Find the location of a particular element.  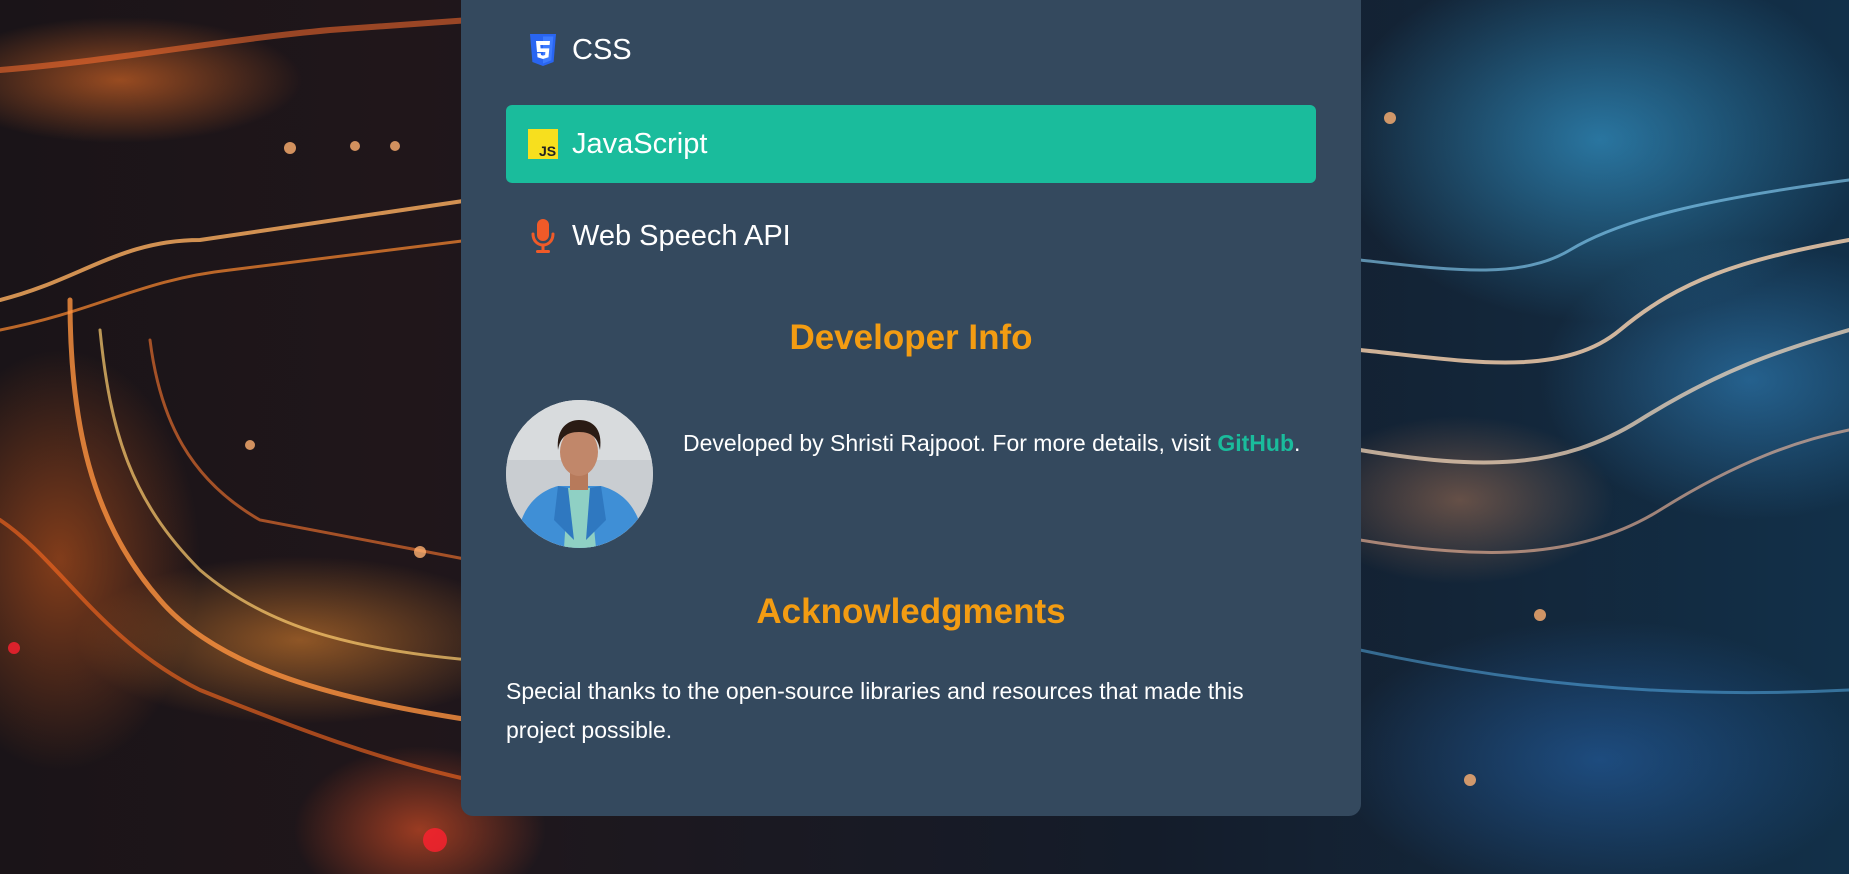

tech-item-label: JavaScript is located at coordinates (640, 143).